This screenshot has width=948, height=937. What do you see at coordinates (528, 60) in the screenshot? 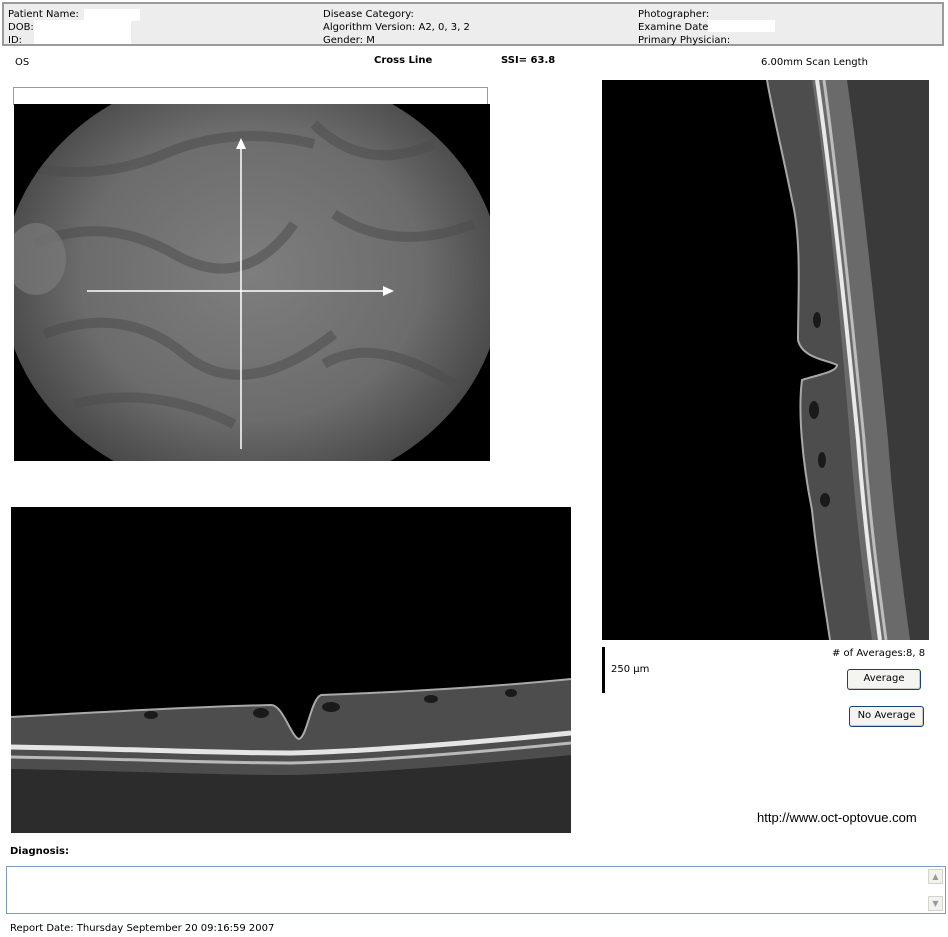
I see `ssi-label: SSI= 63.8` at bounding box center [528, 60].